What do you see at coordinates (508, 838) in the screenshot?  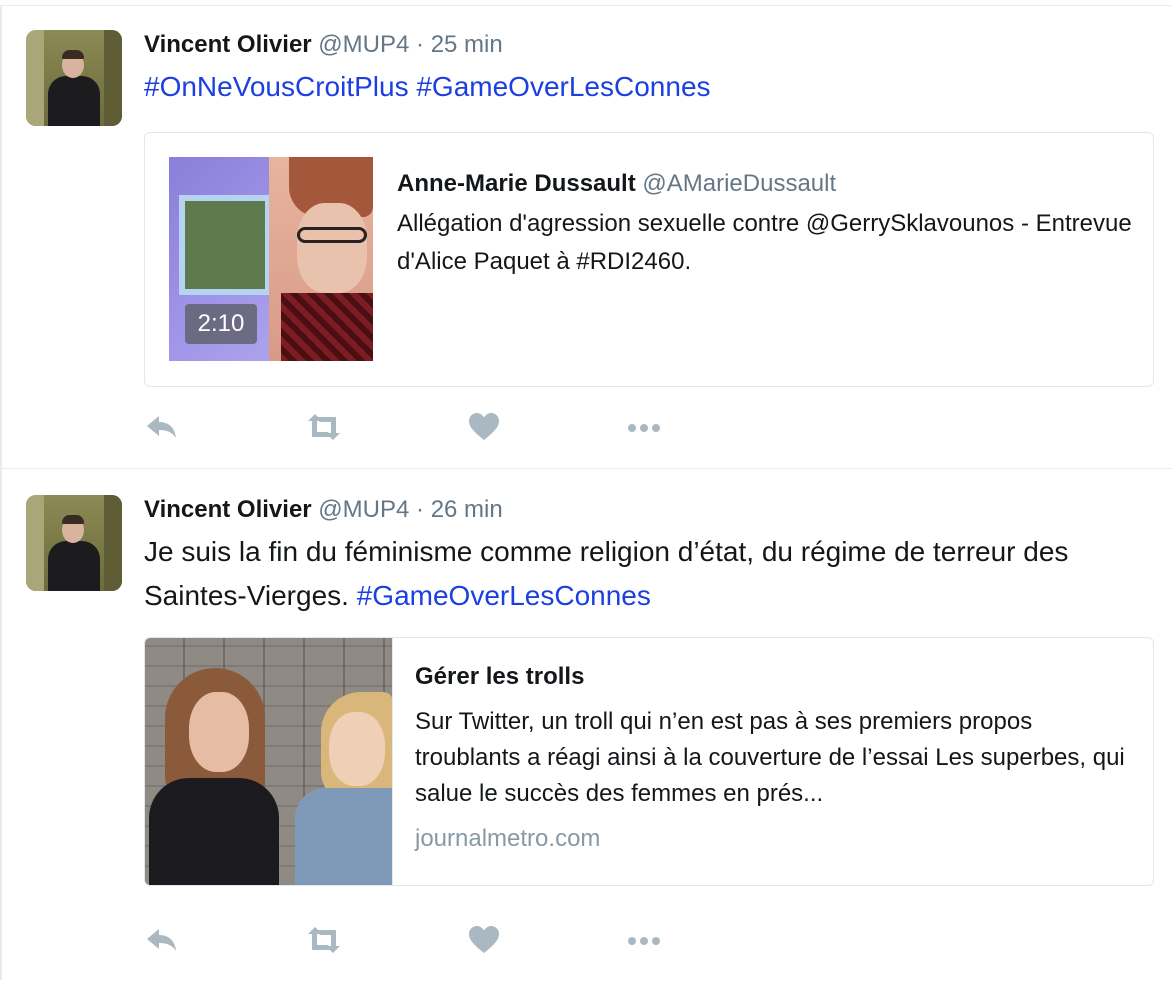 I see `link-domain: journalmetro.com` at bounding box center [508, 838].